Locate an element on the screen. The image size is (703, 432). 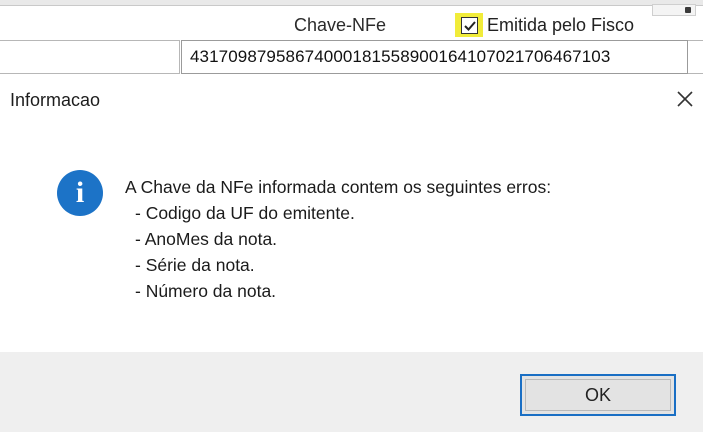
emitida-pelo-fisco-checkbox: Emitida pelo Fisco is located at coordinates (544, 25).